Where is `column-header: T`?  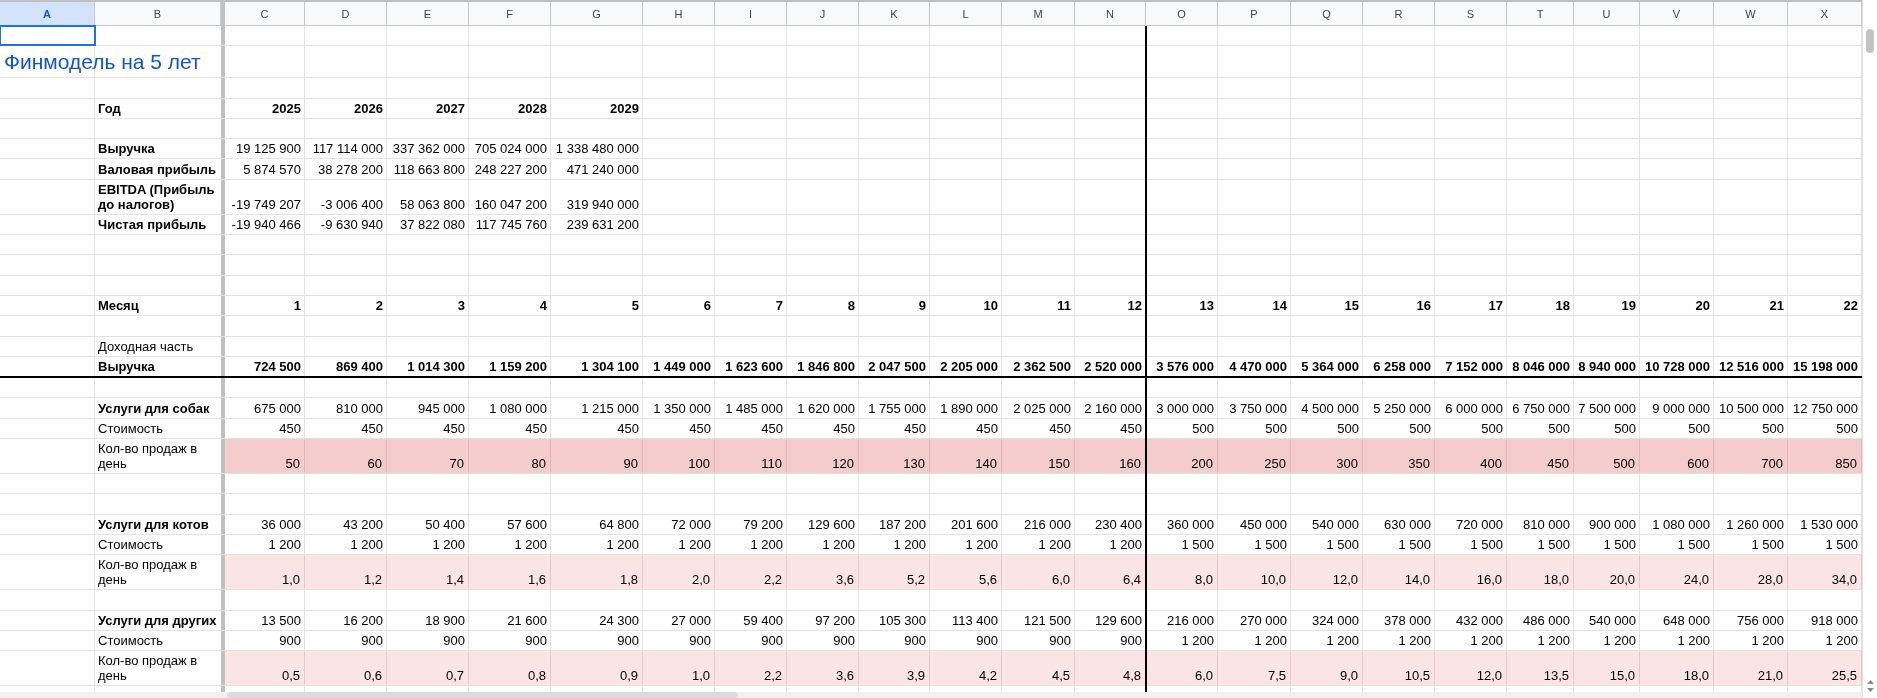
column-header: T is located at coordinates (1540, 14).